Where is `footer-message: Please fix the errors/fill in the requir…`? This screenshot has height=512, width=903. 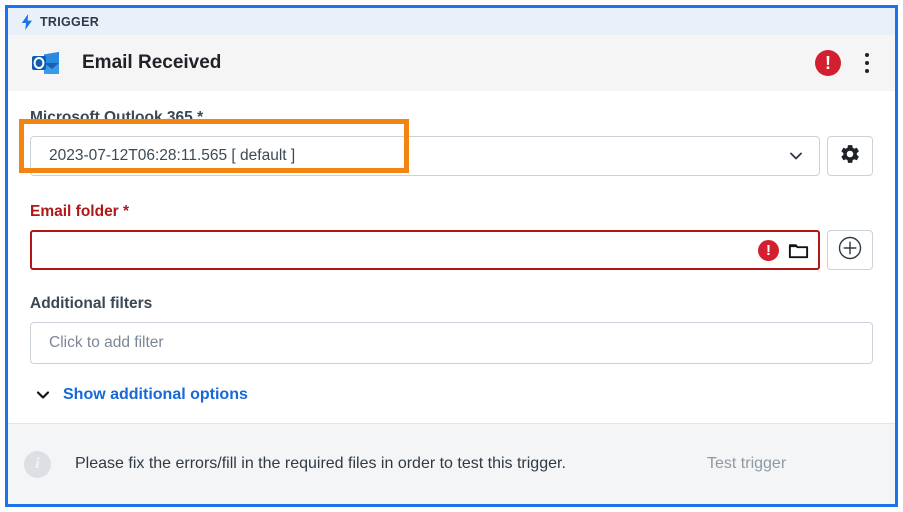 footer-message: Please fix the errors/fill in the requir… is located at coordinates (320, 464).